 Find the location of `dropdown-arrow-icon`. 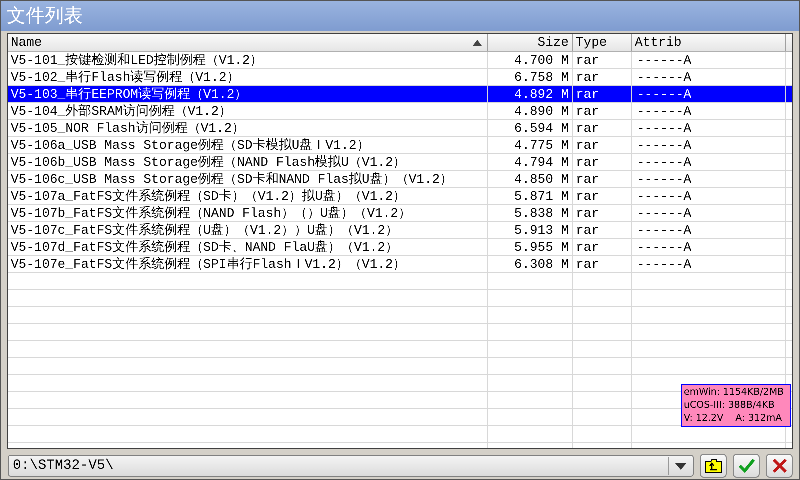

dropdown-arrow-icon is located at coordinates (681, 466).